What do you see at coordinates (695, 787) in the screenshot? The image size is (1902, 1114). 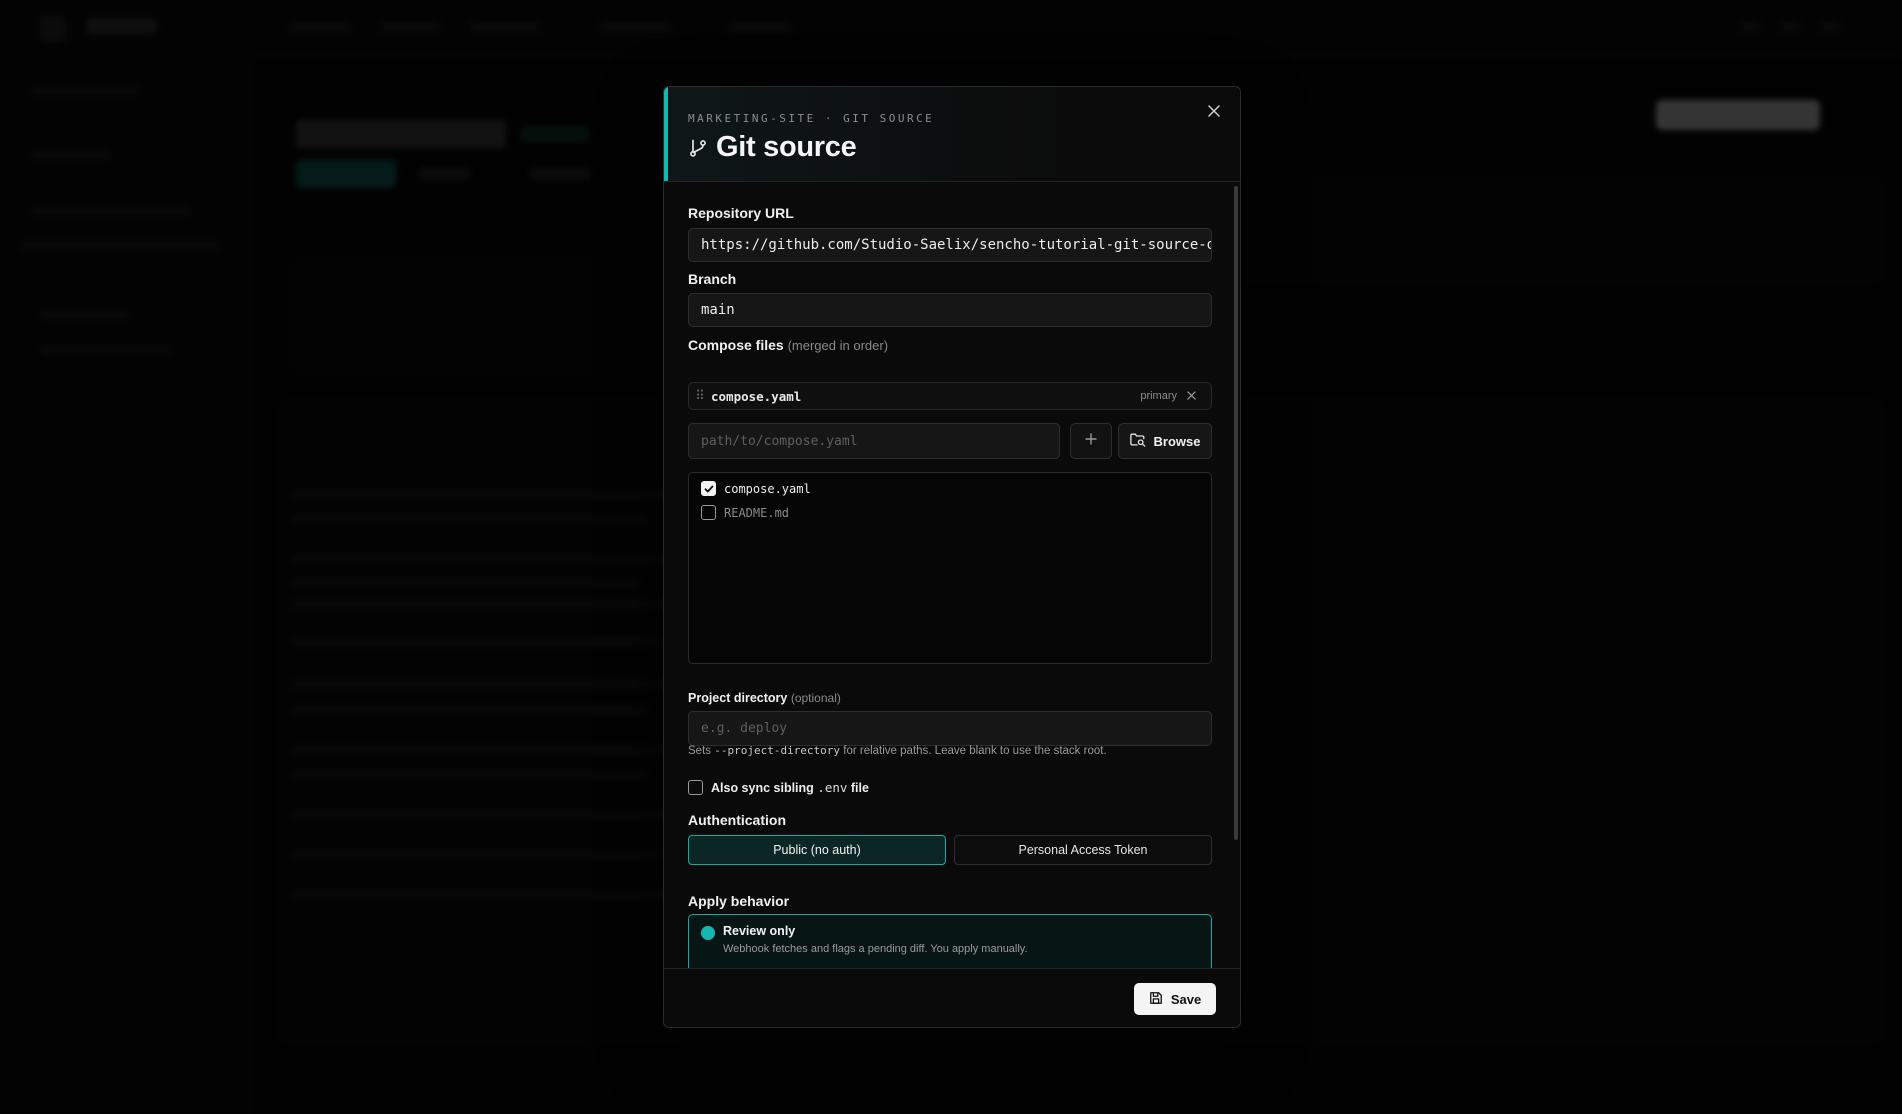 I see `sync-env-checkbox` at bounding box center [695, 787].